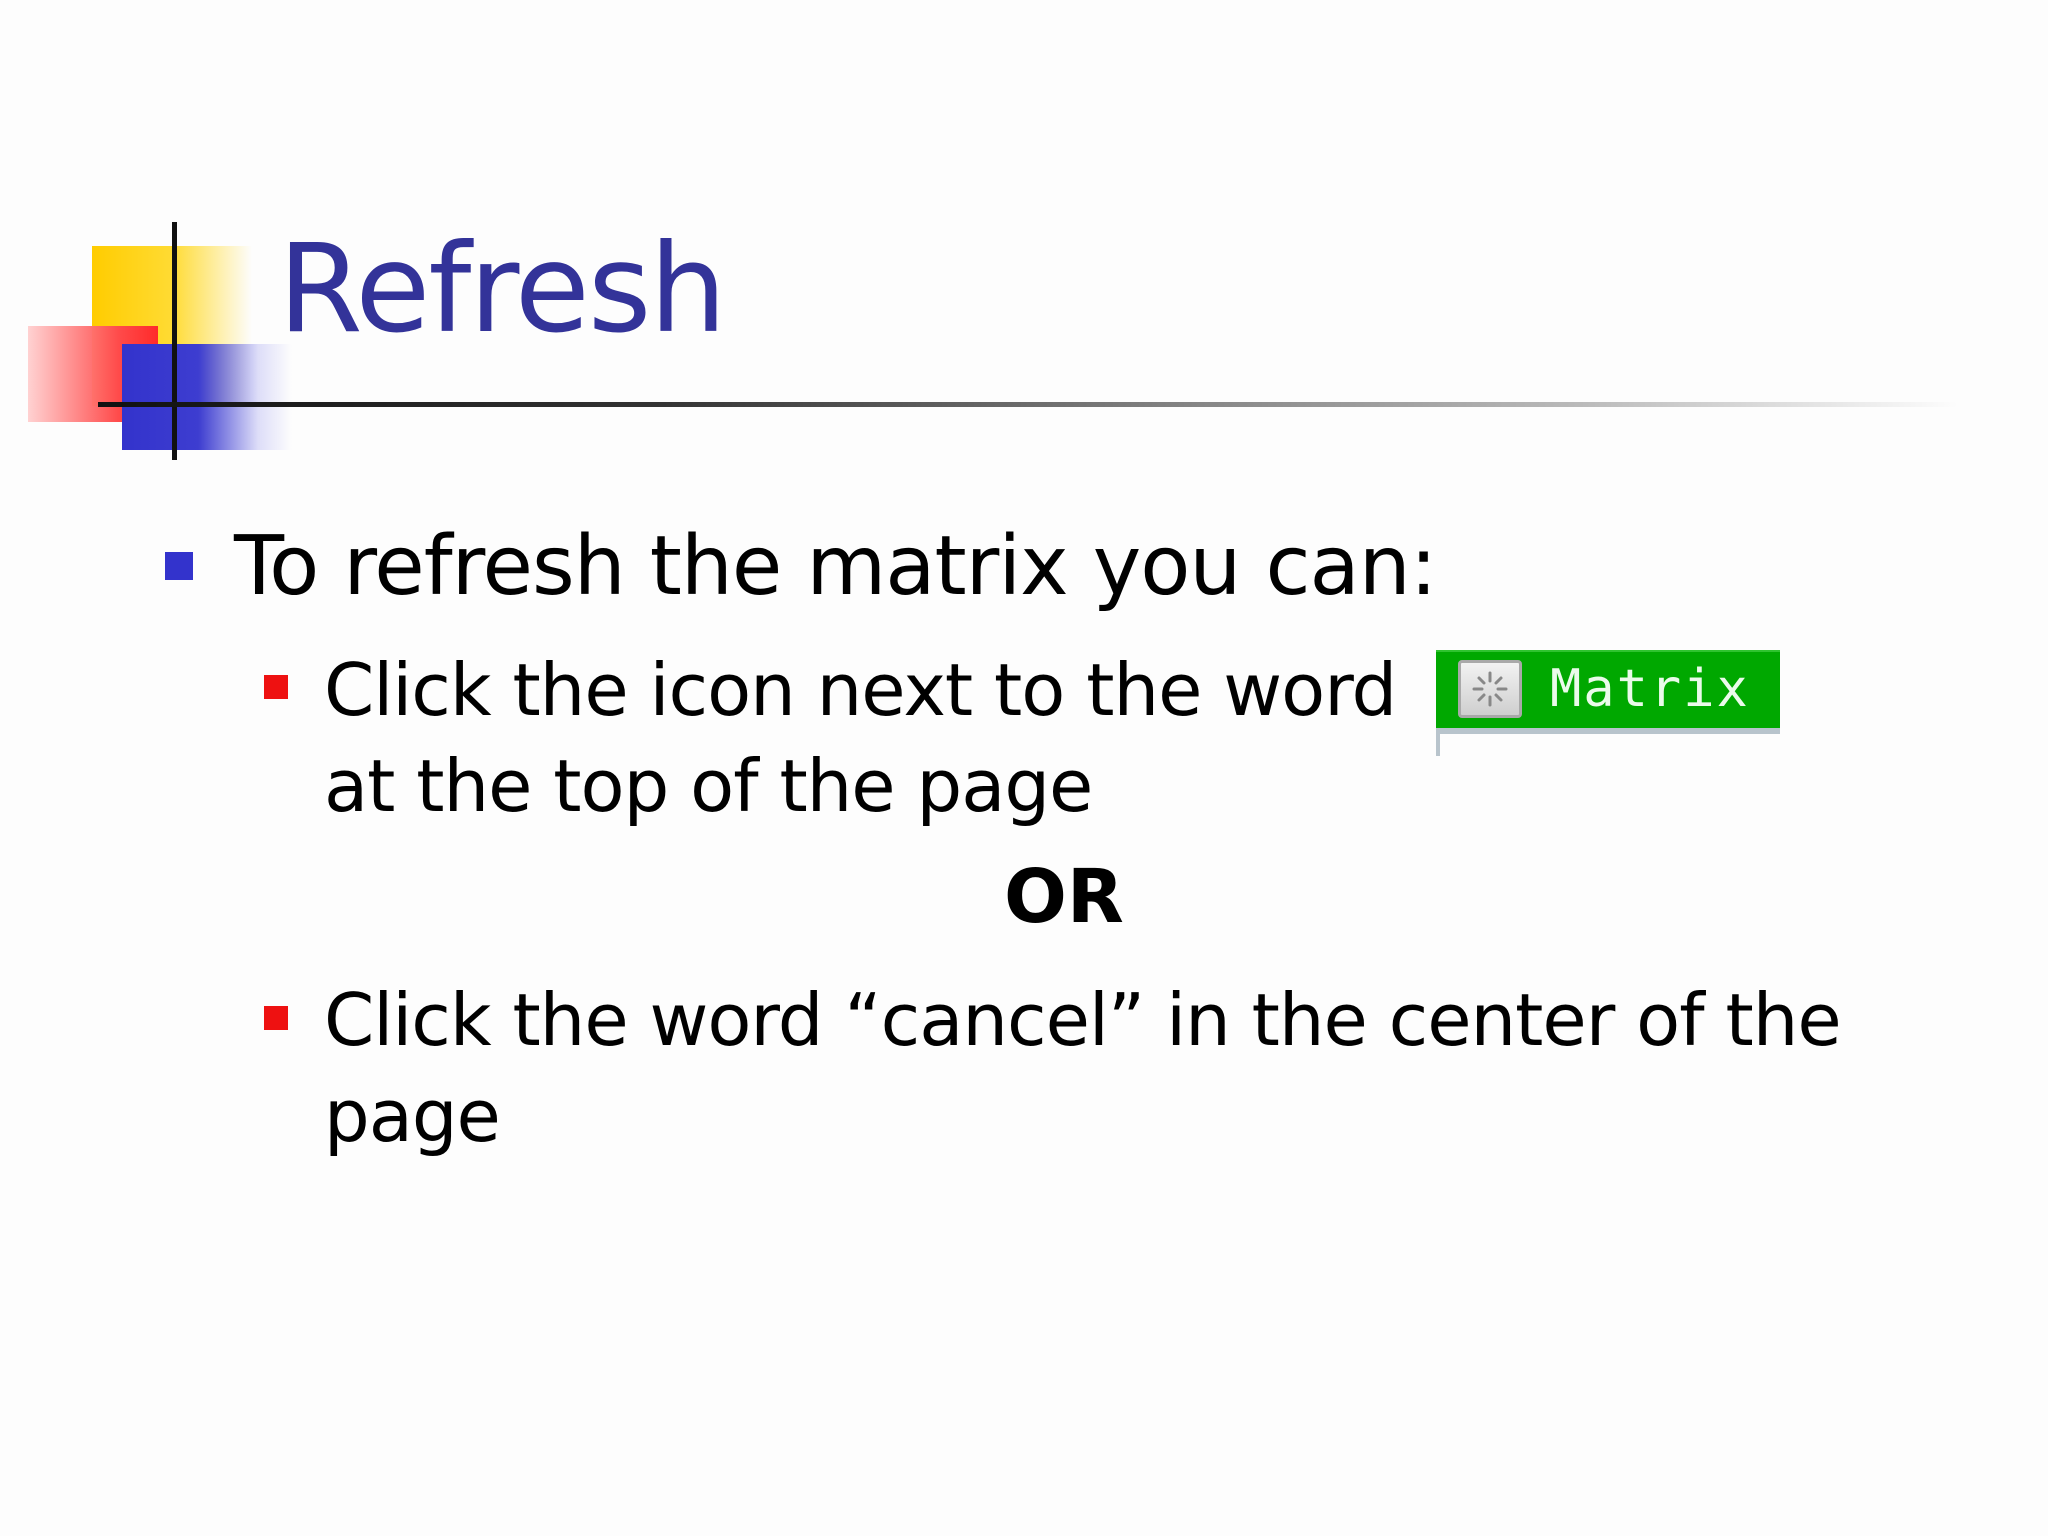 This screenshot has width=2048, height=1536. I want to click on or-separator: OR, so click(1064, 897).